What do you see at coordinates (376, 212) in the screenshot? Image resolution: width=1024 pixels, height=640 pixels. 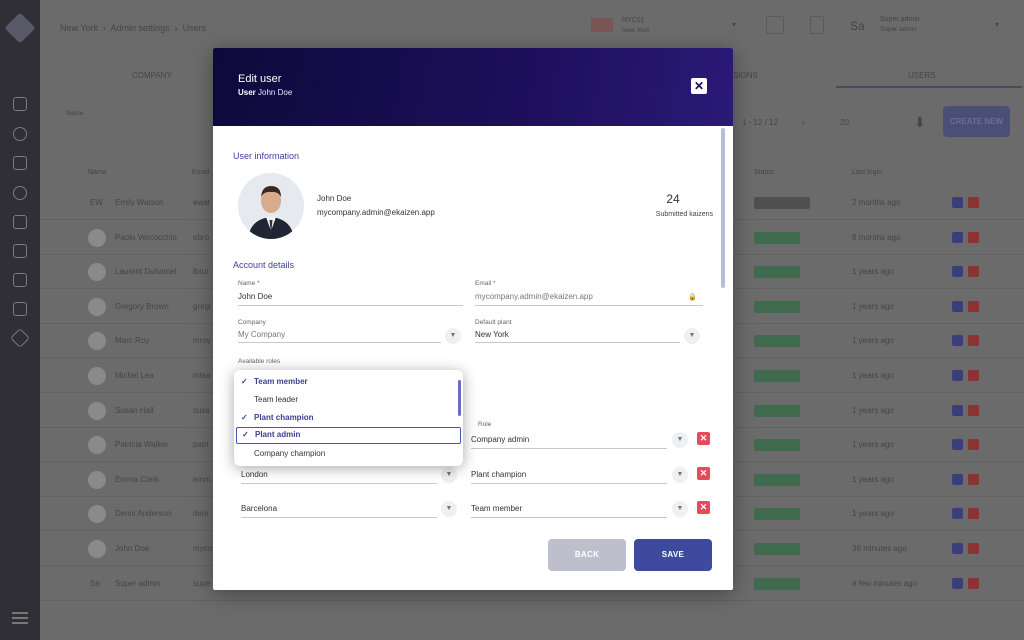 I see `user-email: mycompany.admin@ekaizen.app` at bounding box center [376, 212].